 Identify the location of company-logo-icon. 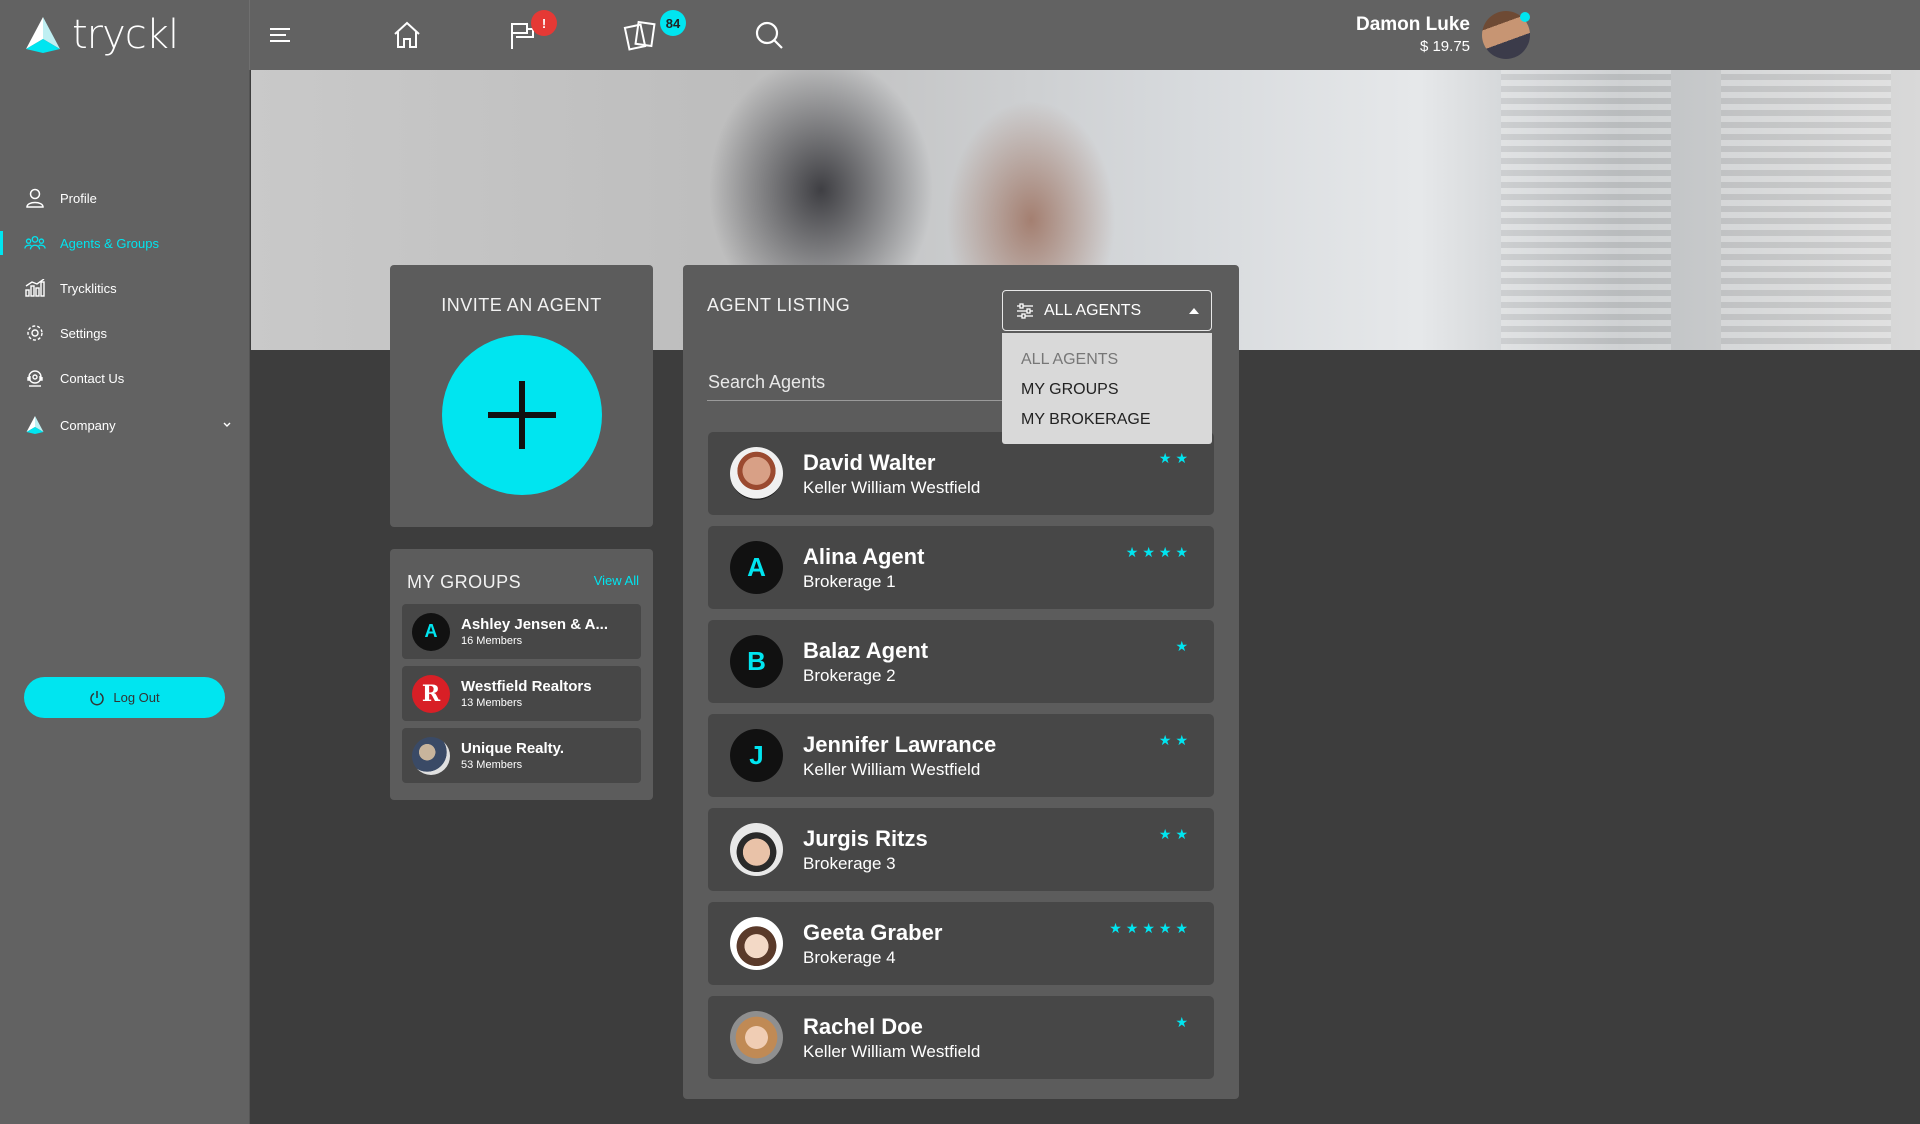
(35, 425).